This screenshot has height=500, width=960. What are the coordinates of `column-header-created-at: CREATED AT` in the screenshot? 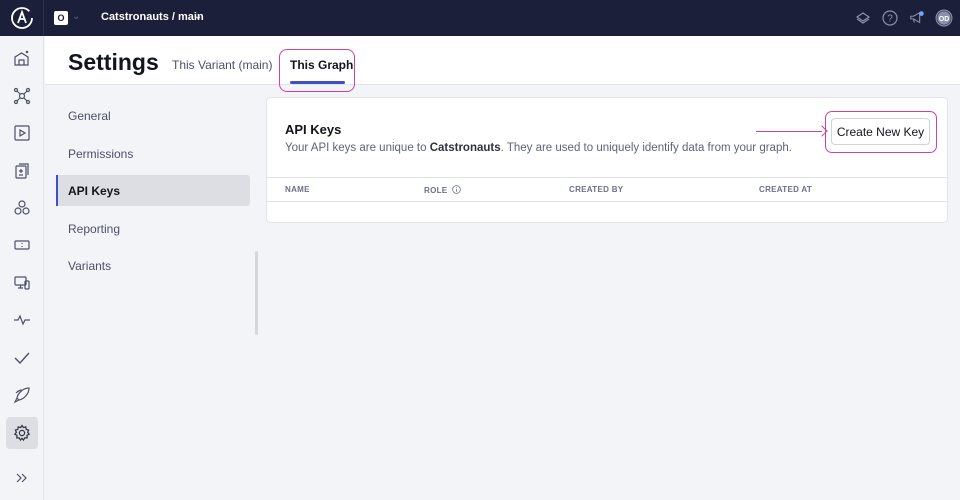 It's located at (785, 189).